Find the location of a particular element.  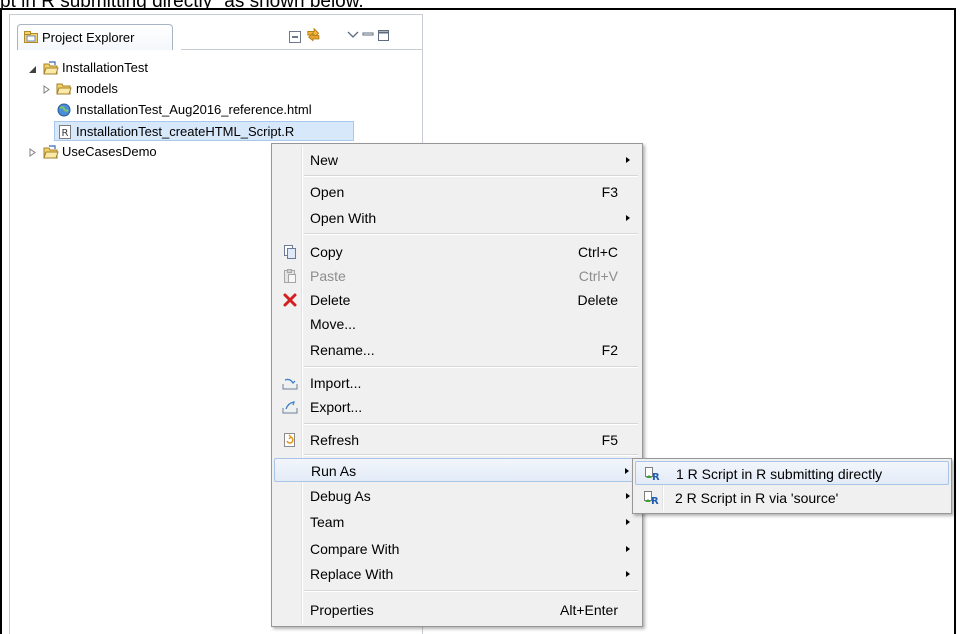

view-menu-icon is located at coordinates (353, 35).